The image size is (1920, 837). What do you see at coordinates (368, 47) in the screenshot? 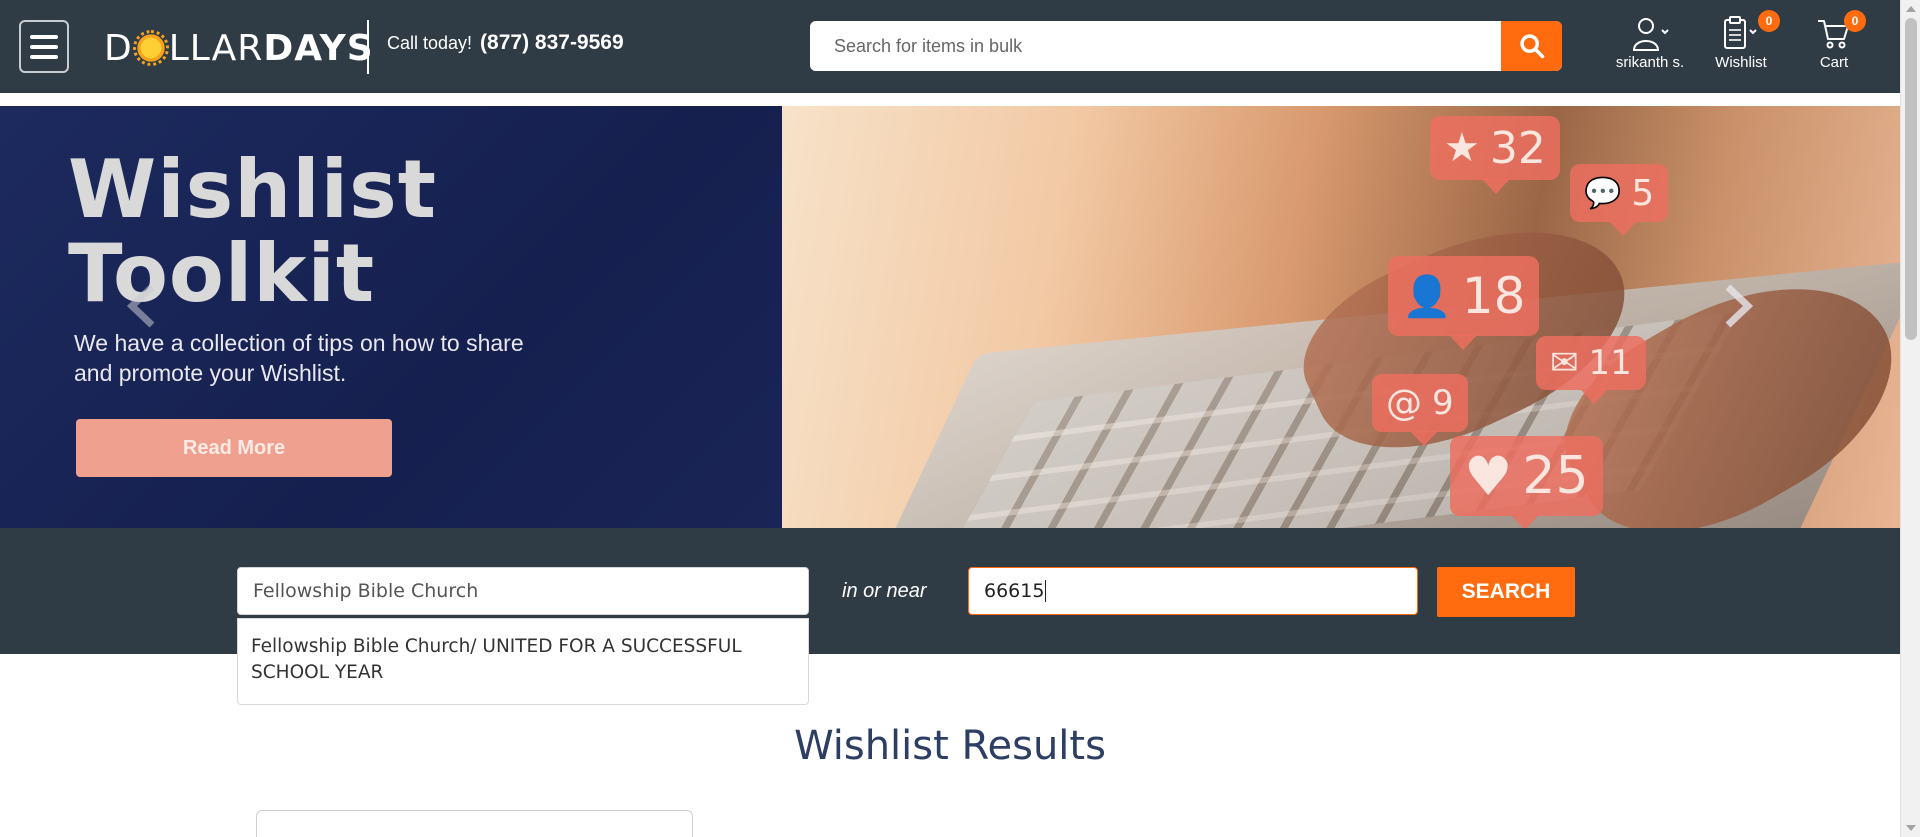
I see `header-divider` at bounding box center [368, 47].